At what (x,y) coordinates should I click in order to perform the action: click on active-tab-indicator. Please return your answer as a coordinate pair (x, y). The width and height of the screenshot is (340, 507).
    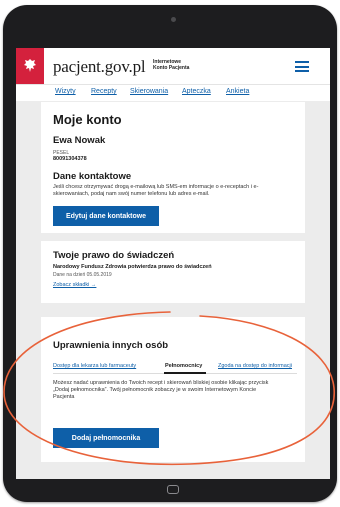
    Looking at the image, I should click on (185, 373).